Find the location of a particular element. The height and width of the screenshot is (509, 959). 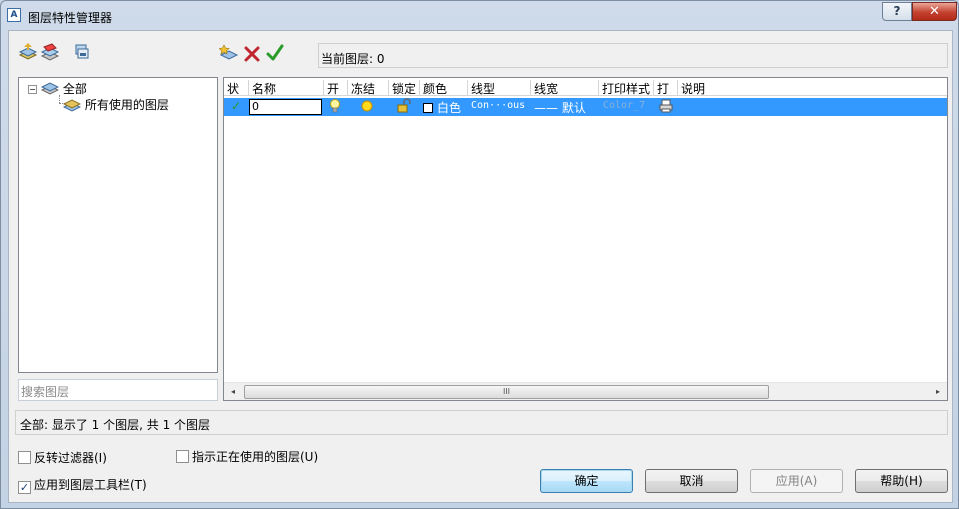

col-lineweight: 线宽 is located at coordinates (565, 88).